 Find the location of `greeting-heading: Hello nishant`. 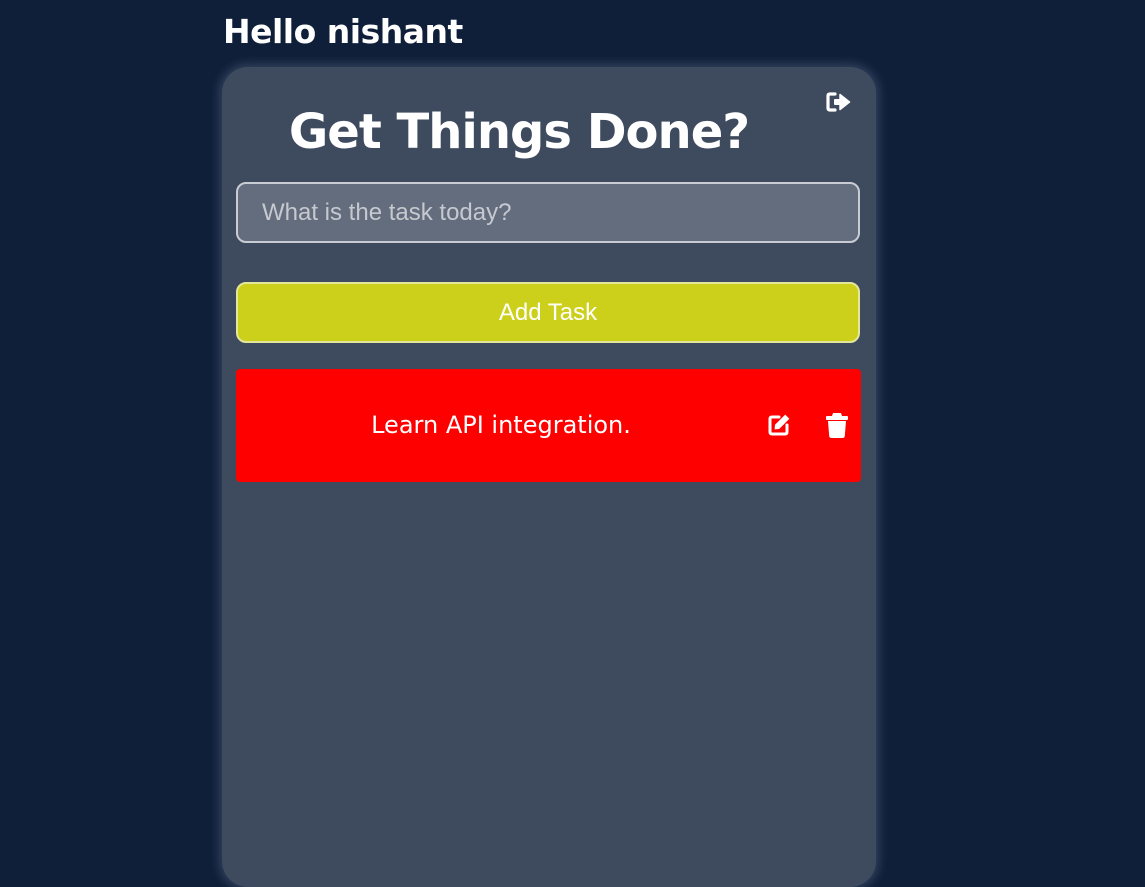

greeting-heading: Hello nishant is located at coordinates (343, 31).